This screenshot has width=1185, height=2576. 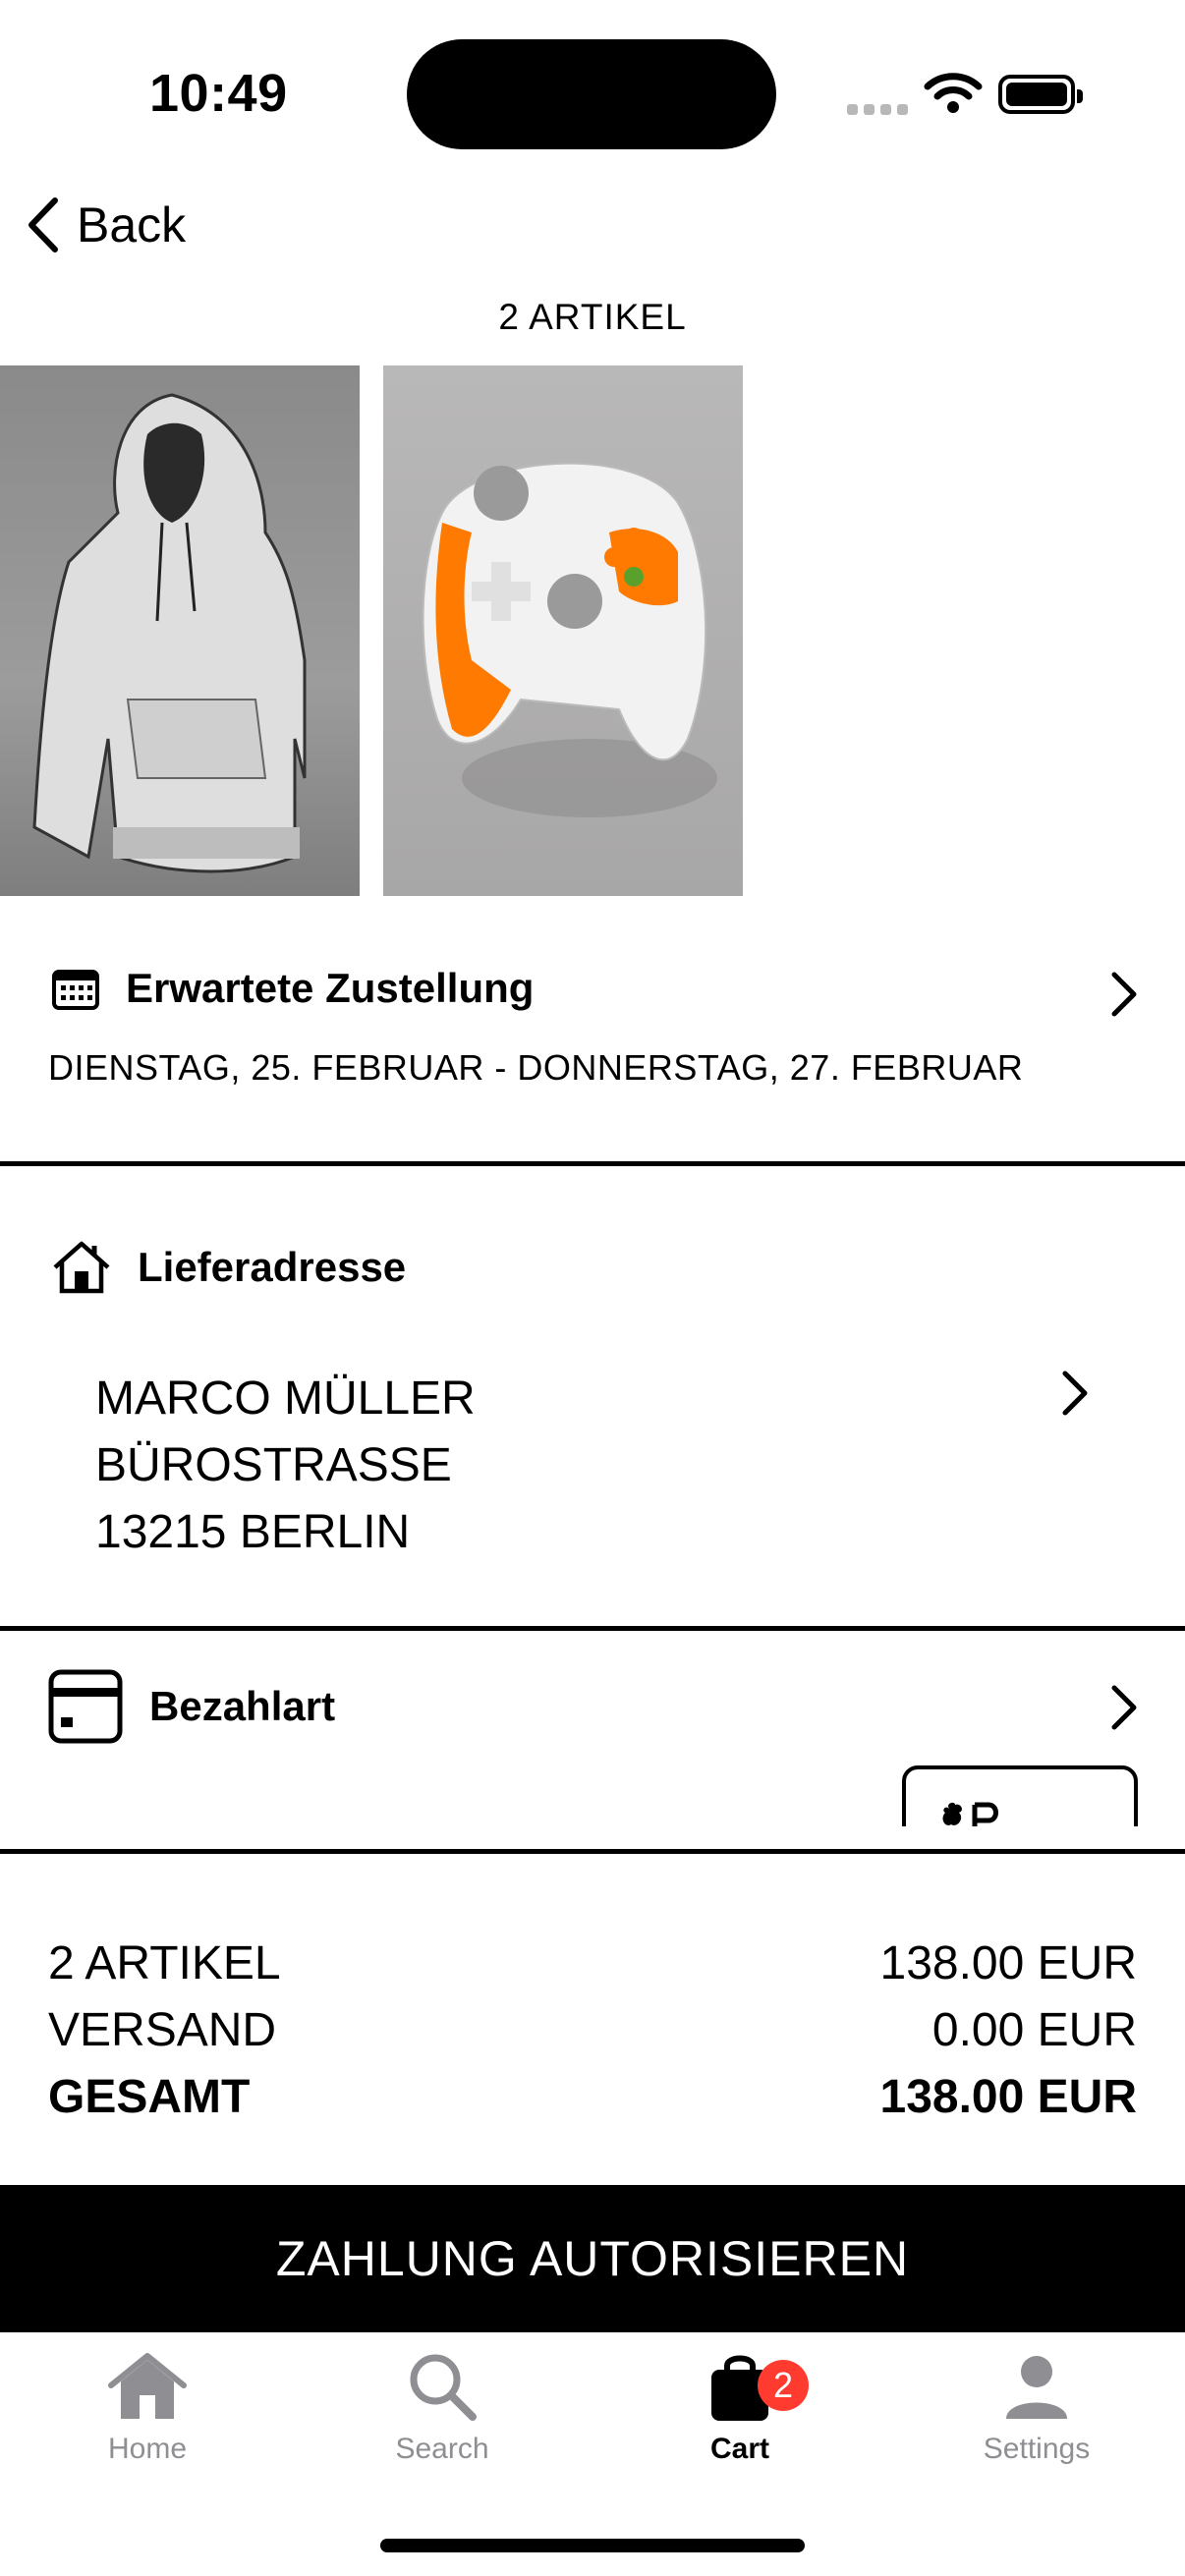 What do you see at coordinates (163, 2029) in the screenshot?
I see `shipping-label: VERSAND` at bounding box center [163, 2029].